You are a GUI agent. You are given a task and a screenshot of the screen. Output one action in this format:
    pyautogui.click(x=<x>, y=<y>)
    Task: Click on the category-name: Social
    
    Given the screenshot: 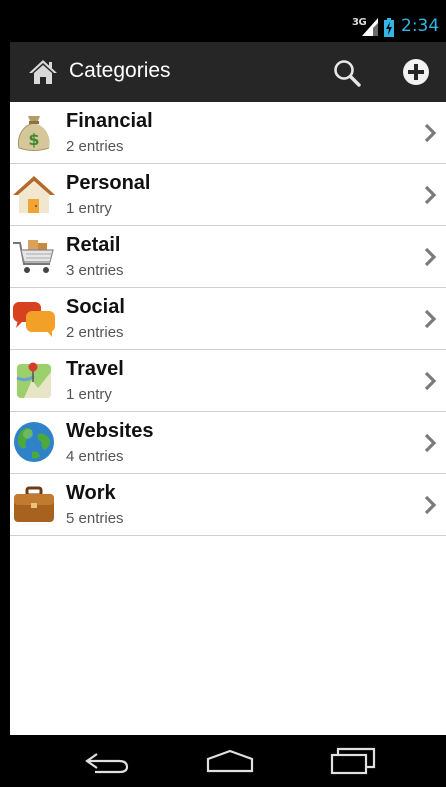 What is the action you would take?
    pyautogui.click(x=95, y=307)
    